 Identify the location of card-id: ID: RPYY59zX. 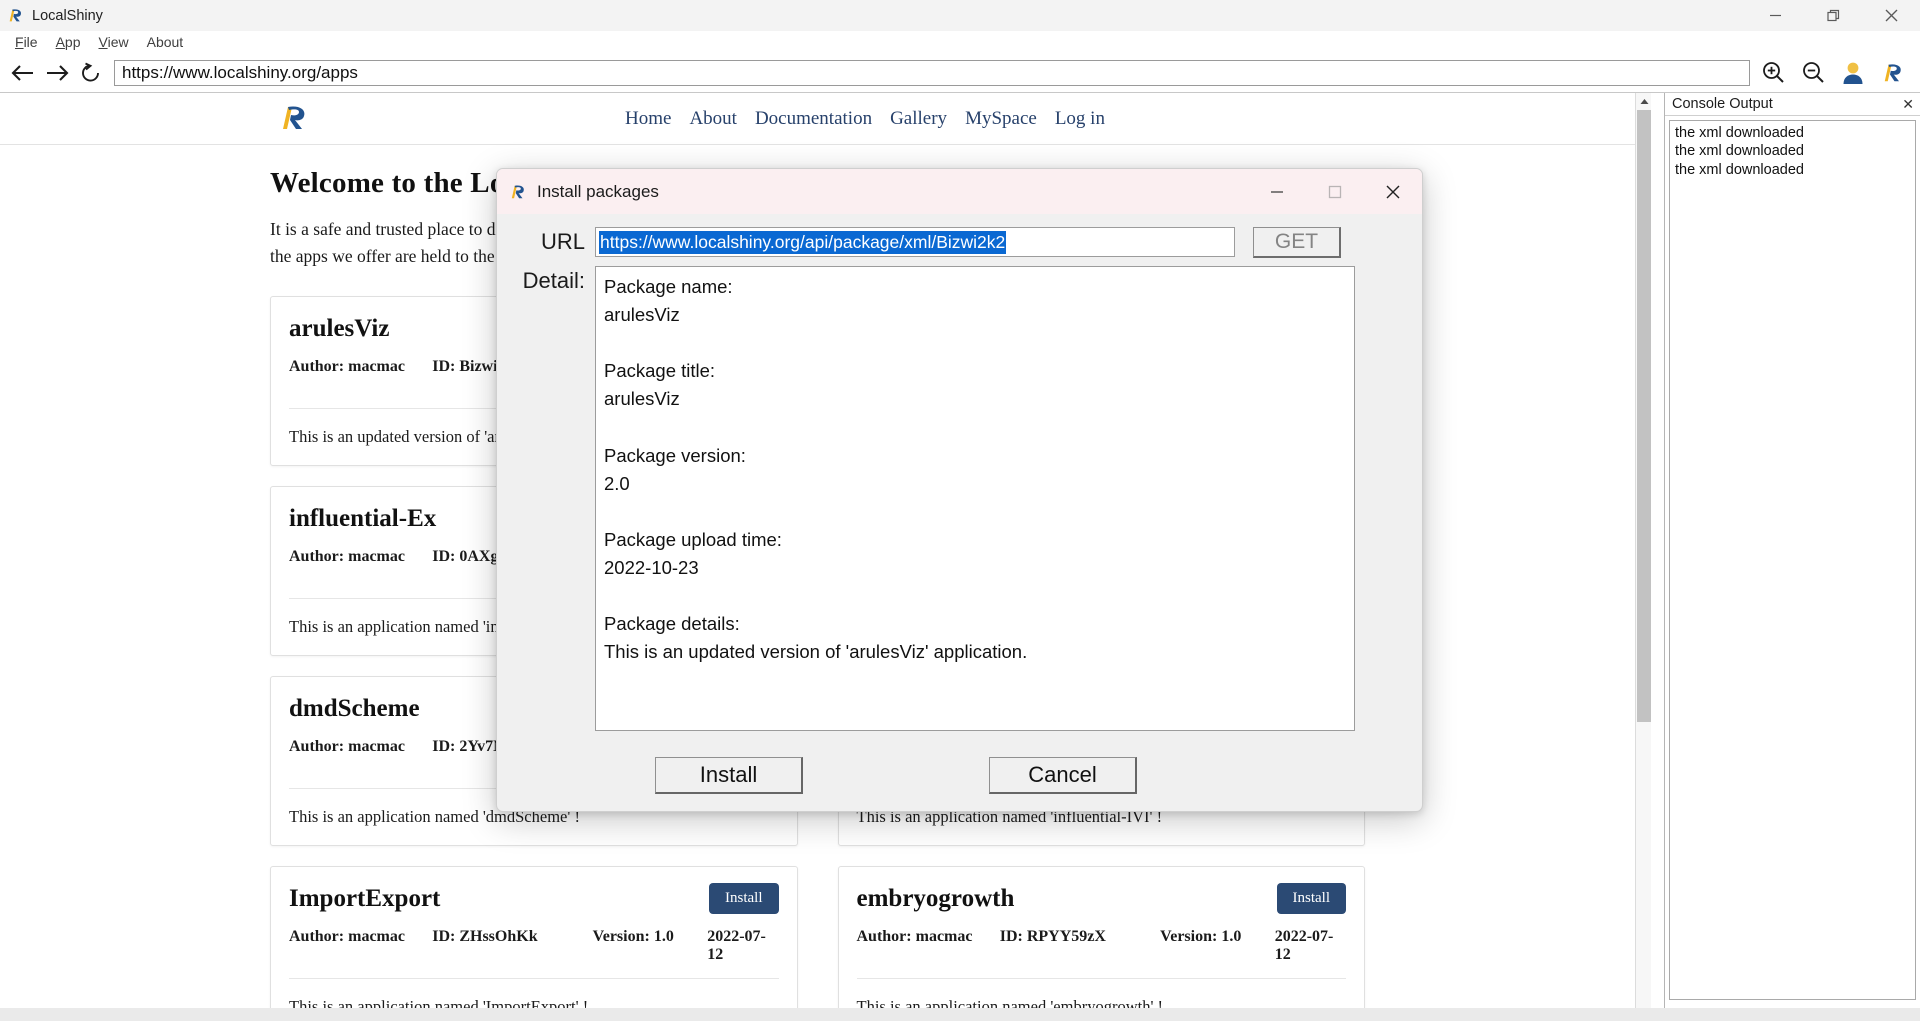
(1052, 937).